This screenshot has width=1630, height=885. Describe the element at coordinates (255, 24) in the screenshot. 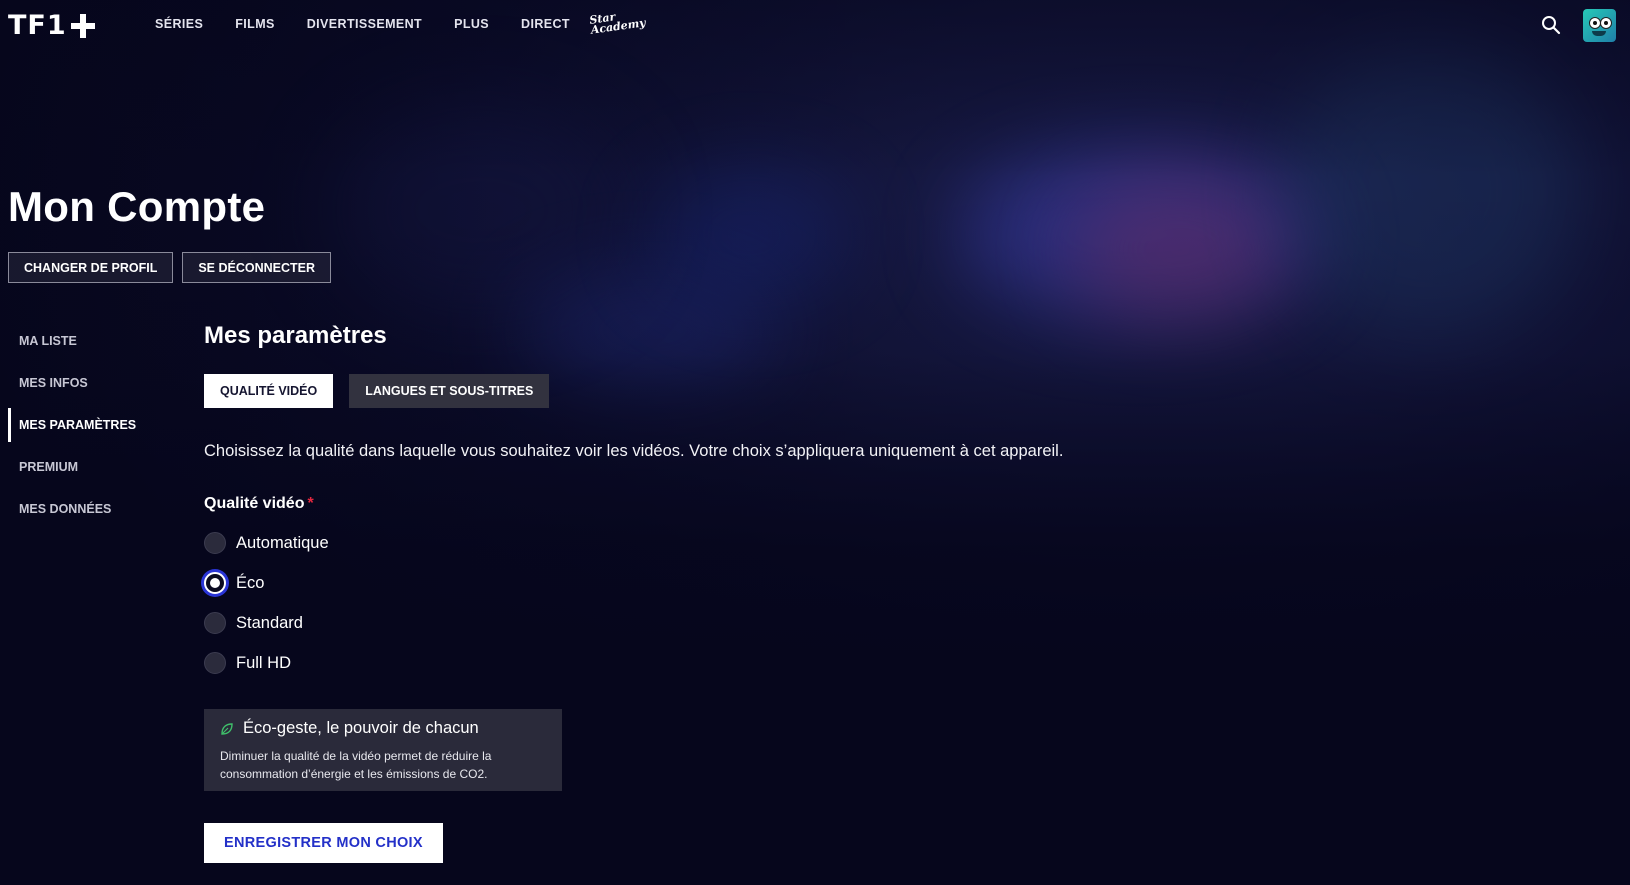

I see `nav-films: FILMS` at that location.